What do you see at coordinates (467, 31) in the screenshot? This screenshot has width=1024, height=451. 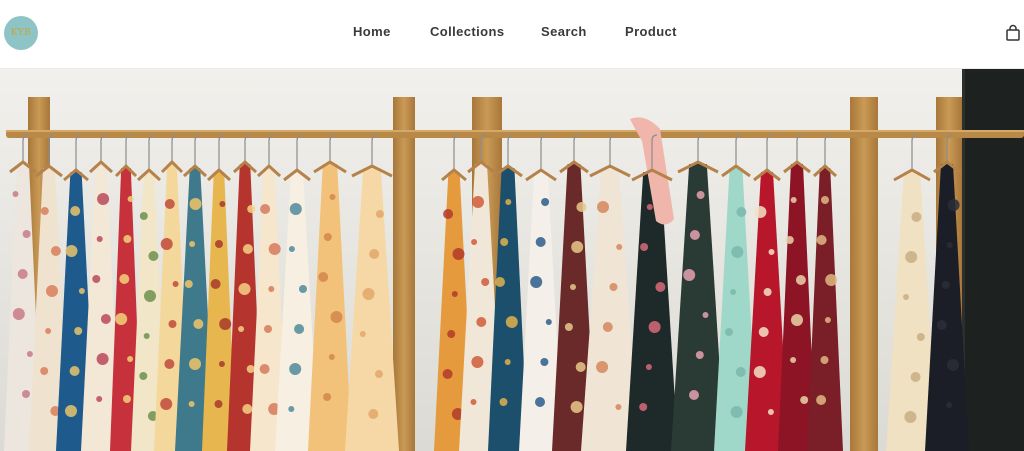 I see `nav-collections-link: Collections` at bounding box center [467, 31].